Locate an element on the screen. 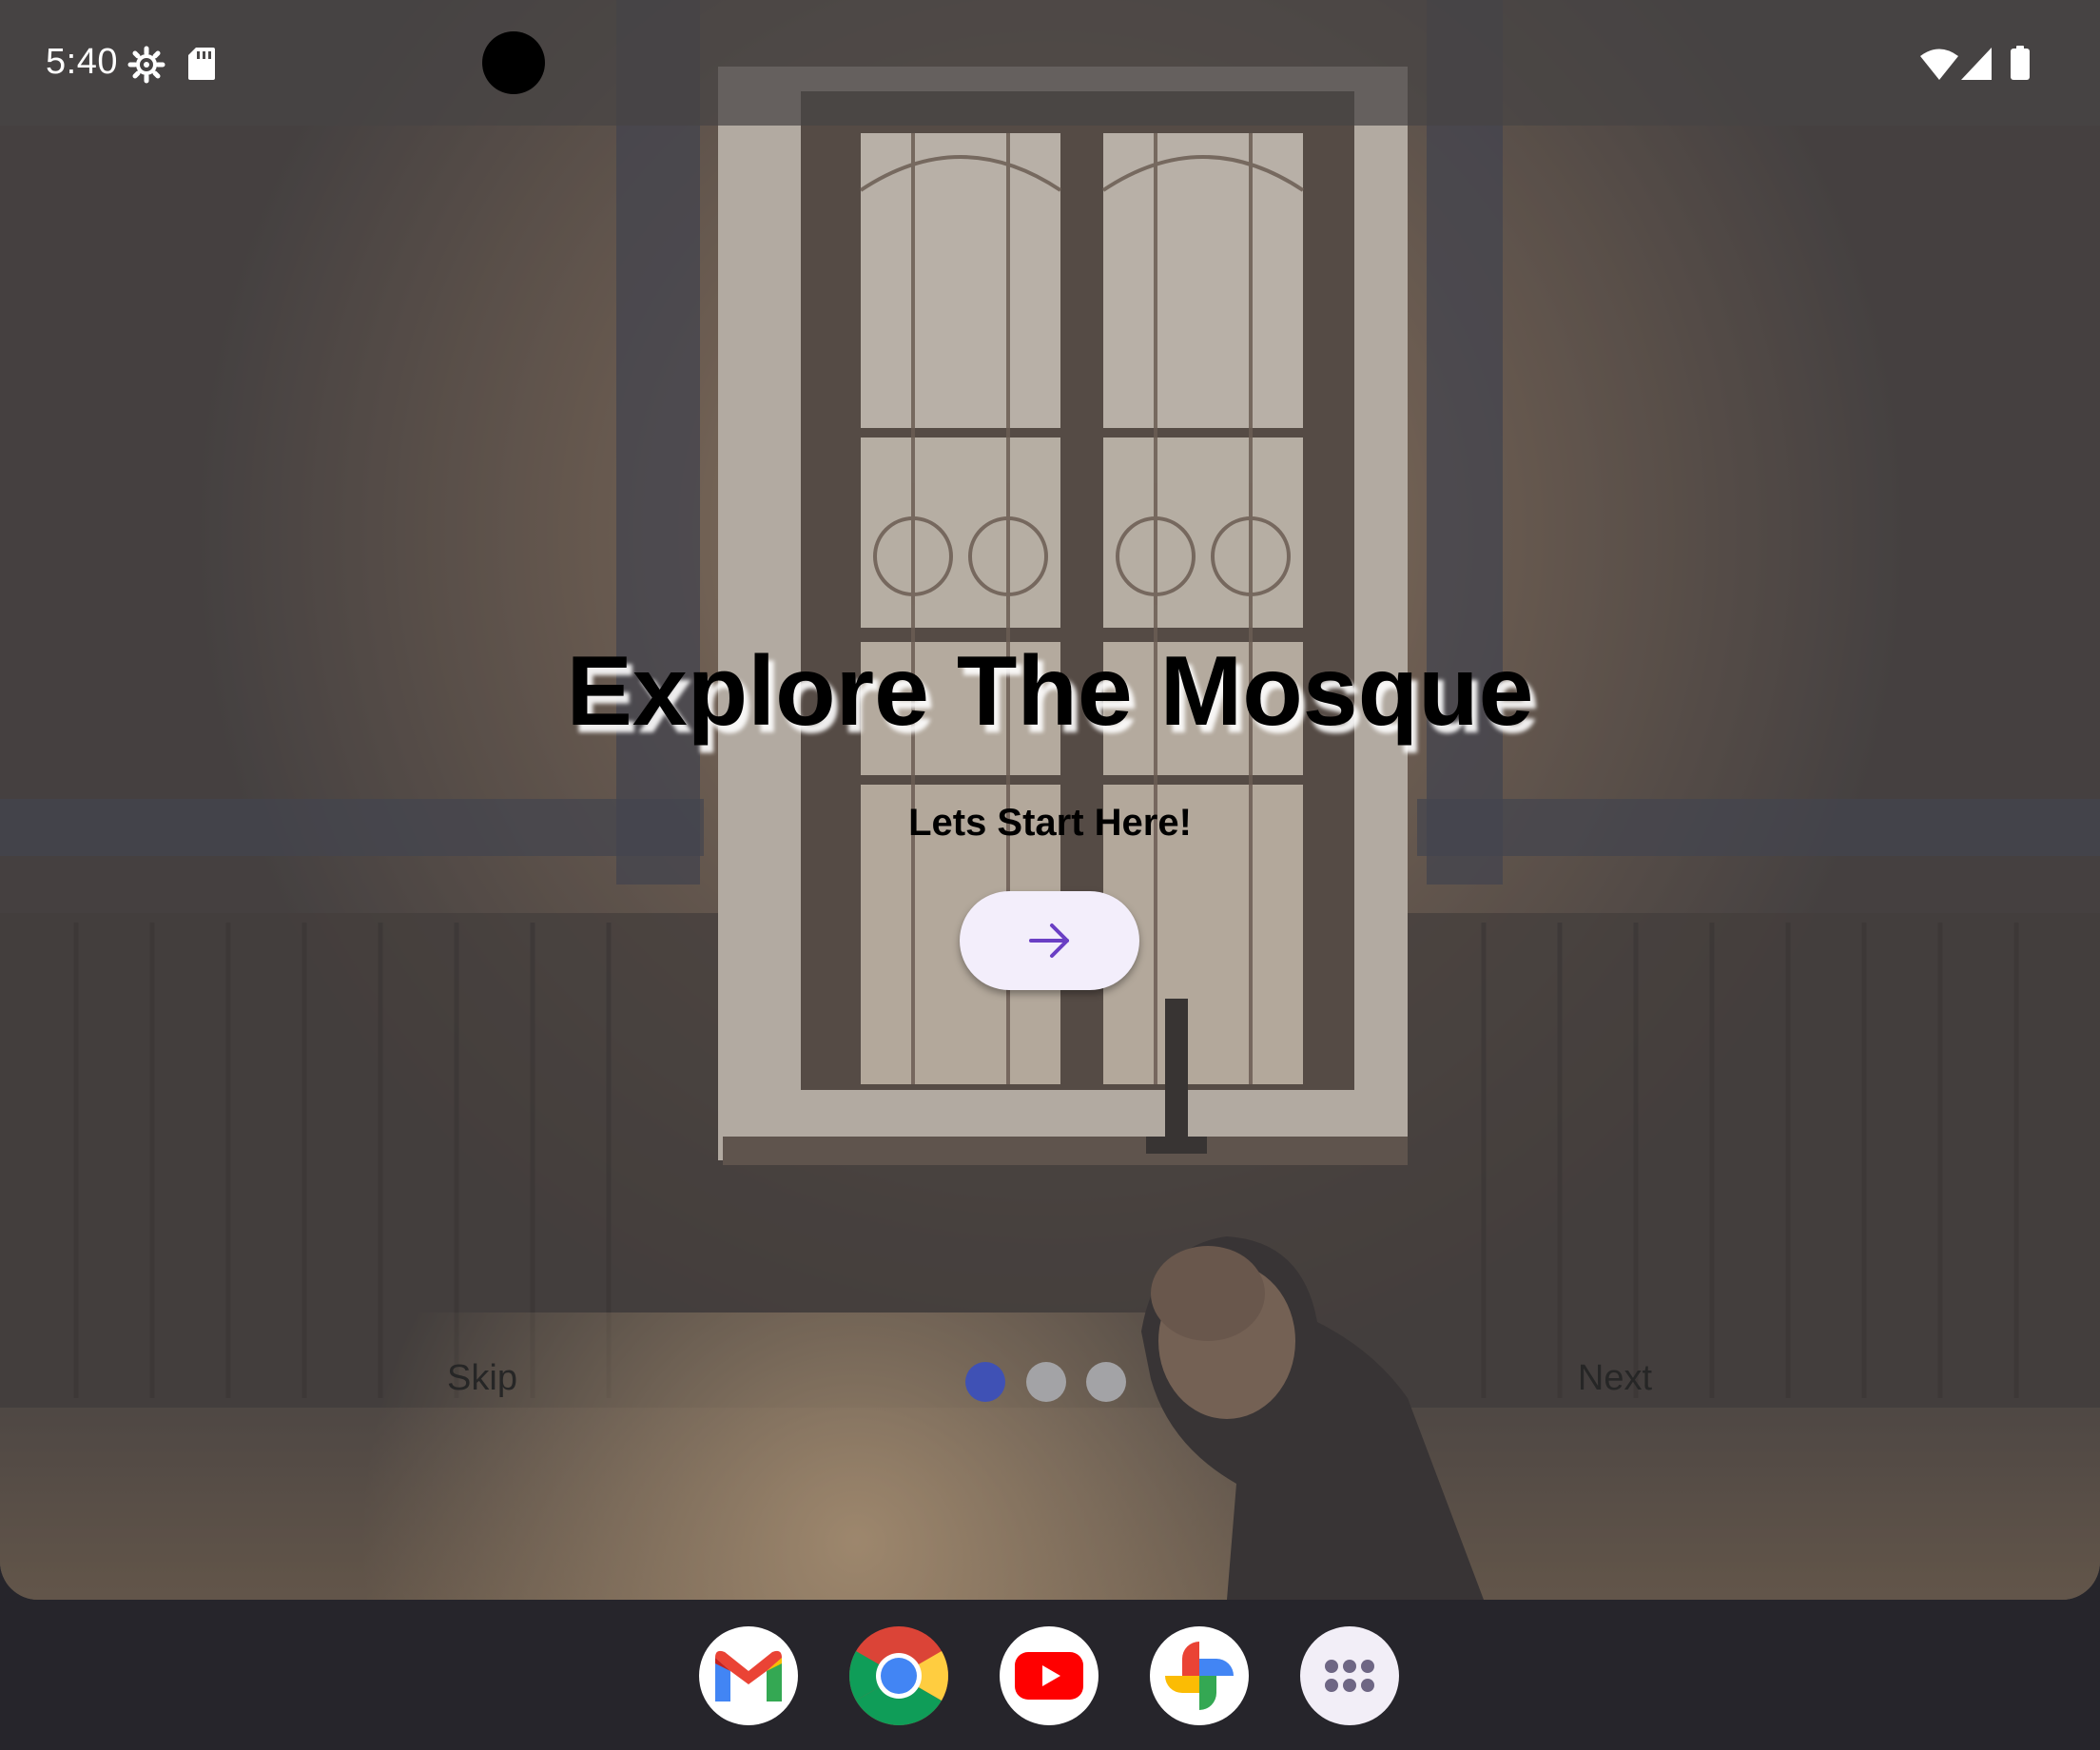 The height and width of the screenshot is (1750, 2100). chrome-icon is located at coordinates (898, 1675).